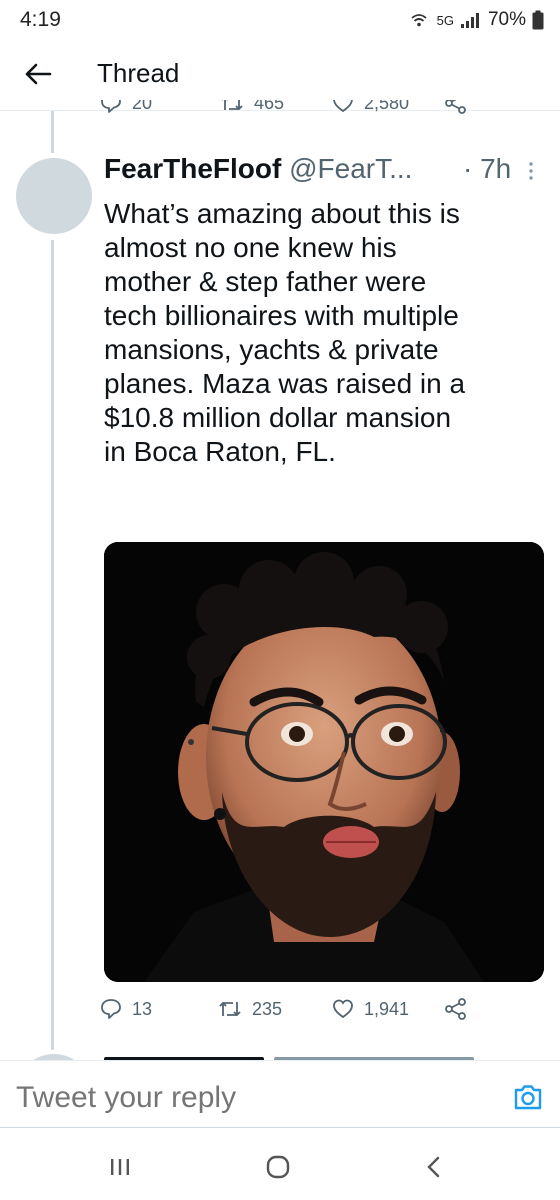  I want to click on tweet-text-line: mother & step father were, so click(265, 281).